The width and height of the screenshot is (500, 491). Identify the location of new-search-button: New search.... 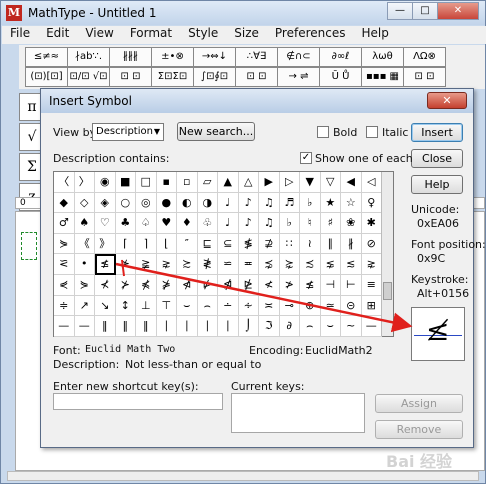
(216, 131).